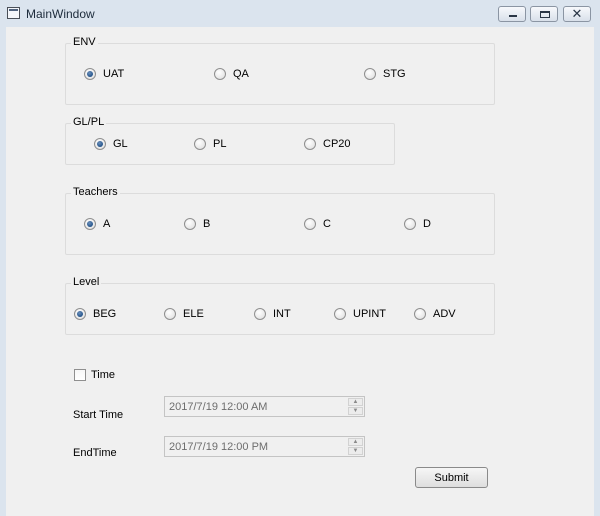  What do you see at coordinates (84, 42) in the screenshot?
I see `env-group-title: ENV` at bounding box center [84, 42].